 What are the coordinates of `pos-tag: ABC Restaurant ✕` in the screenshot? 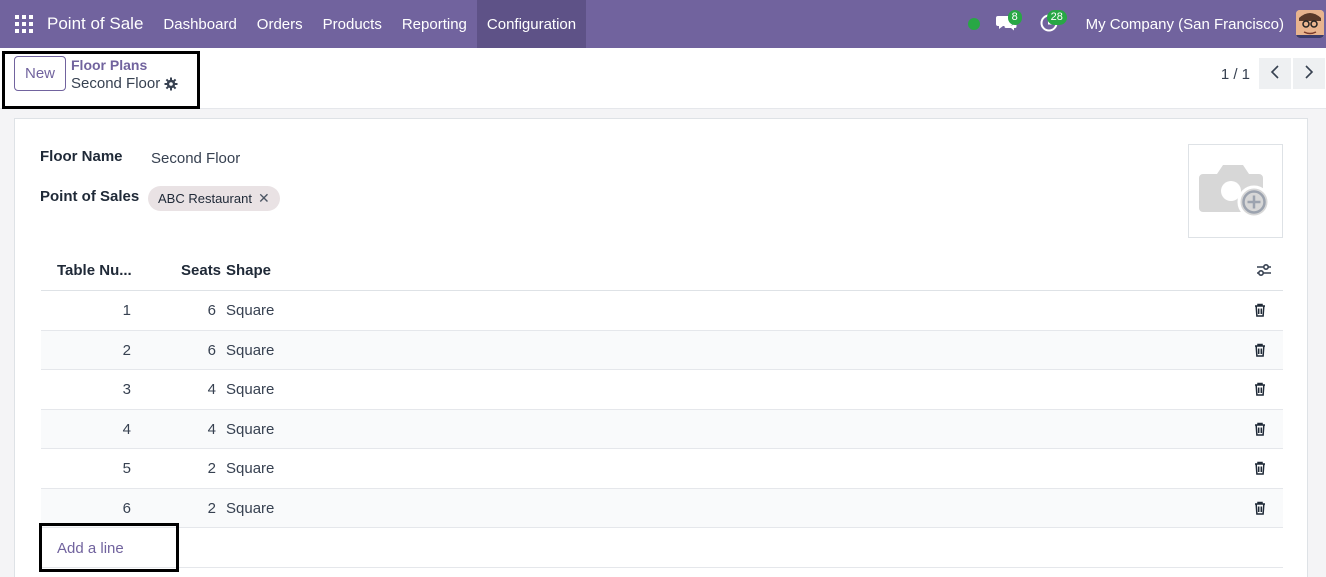 It's located at (214, 198).